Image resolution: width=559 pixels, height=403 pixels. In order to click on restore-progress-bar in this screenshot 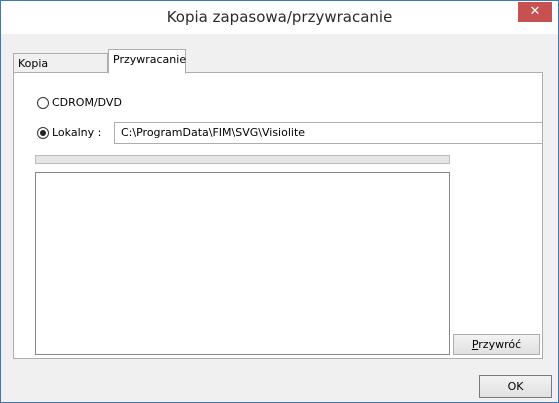, I will do `click(242, 159)`.